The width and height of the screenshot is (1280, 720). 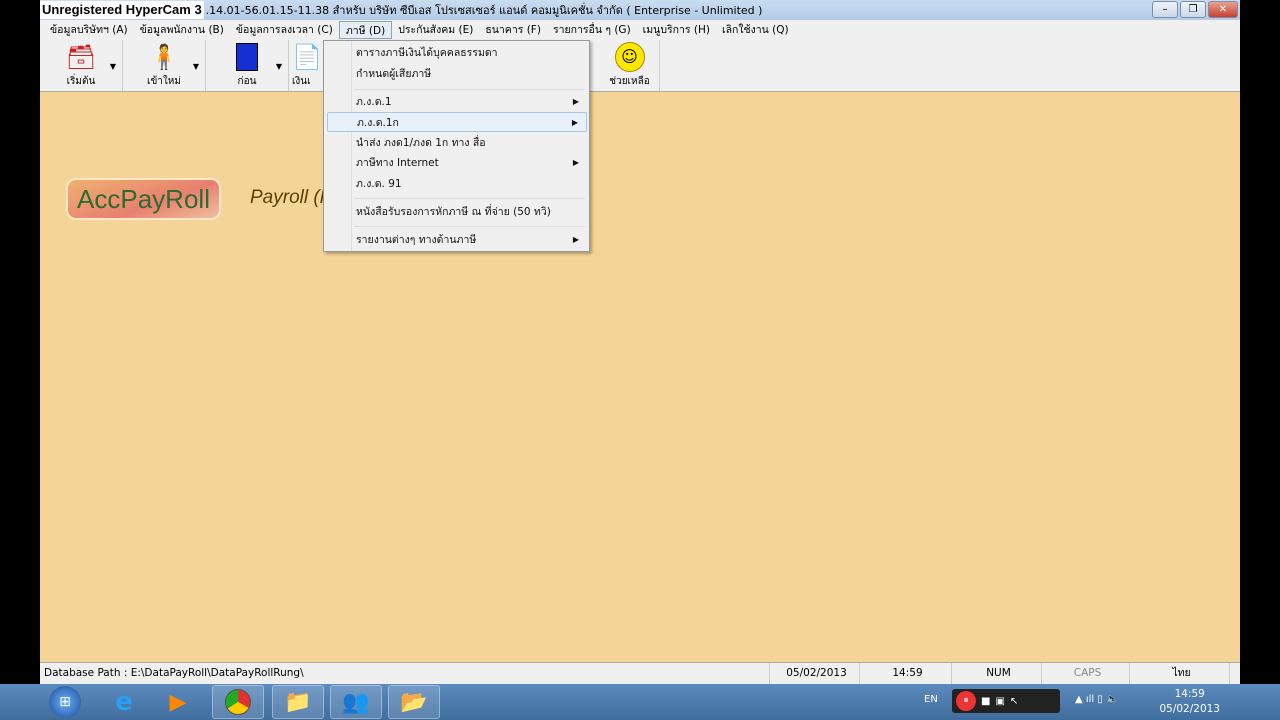 I want to click on clock-date: 05/02/2013, so click(x=1189, y=709).